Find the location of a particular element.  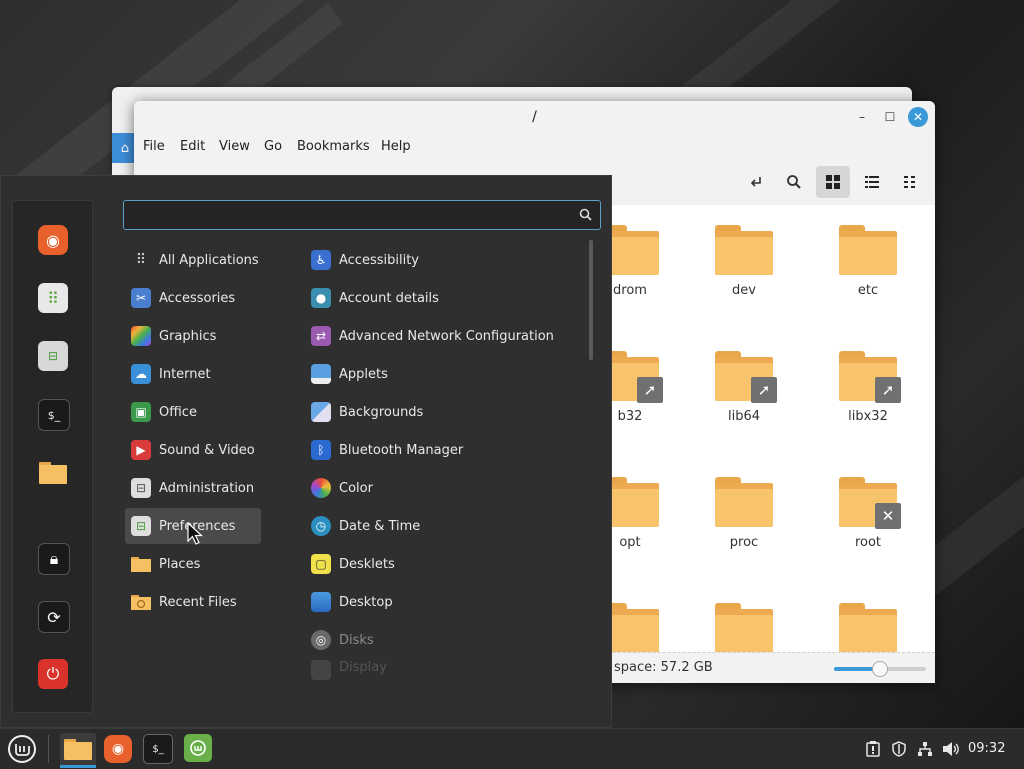

app-accessibility: ♿︎ Accessibility is located at coordinates (445, 260).